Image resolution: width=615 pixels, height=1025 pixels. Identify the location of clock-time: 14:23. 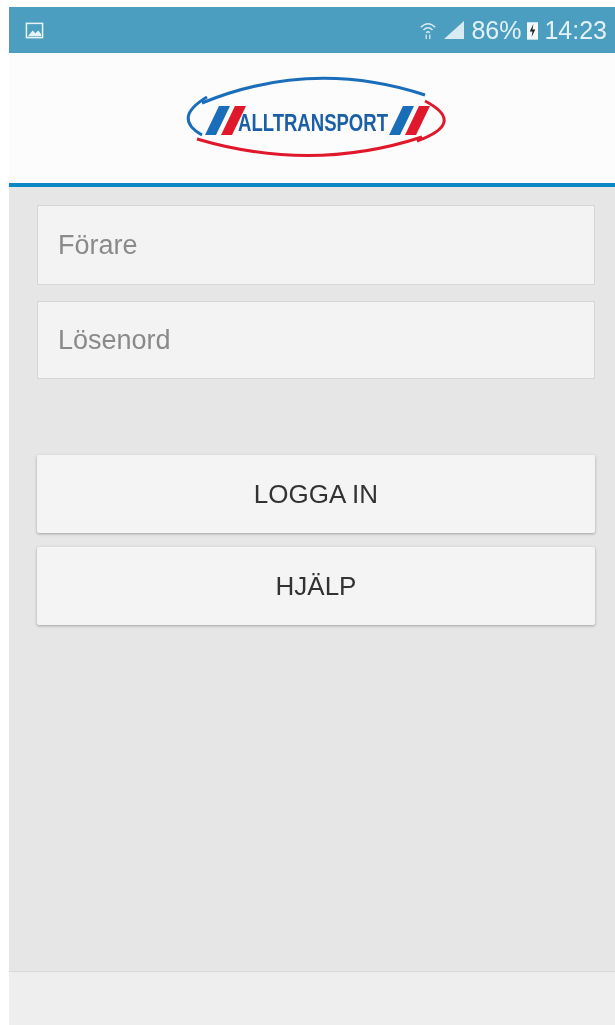
(575, 30).